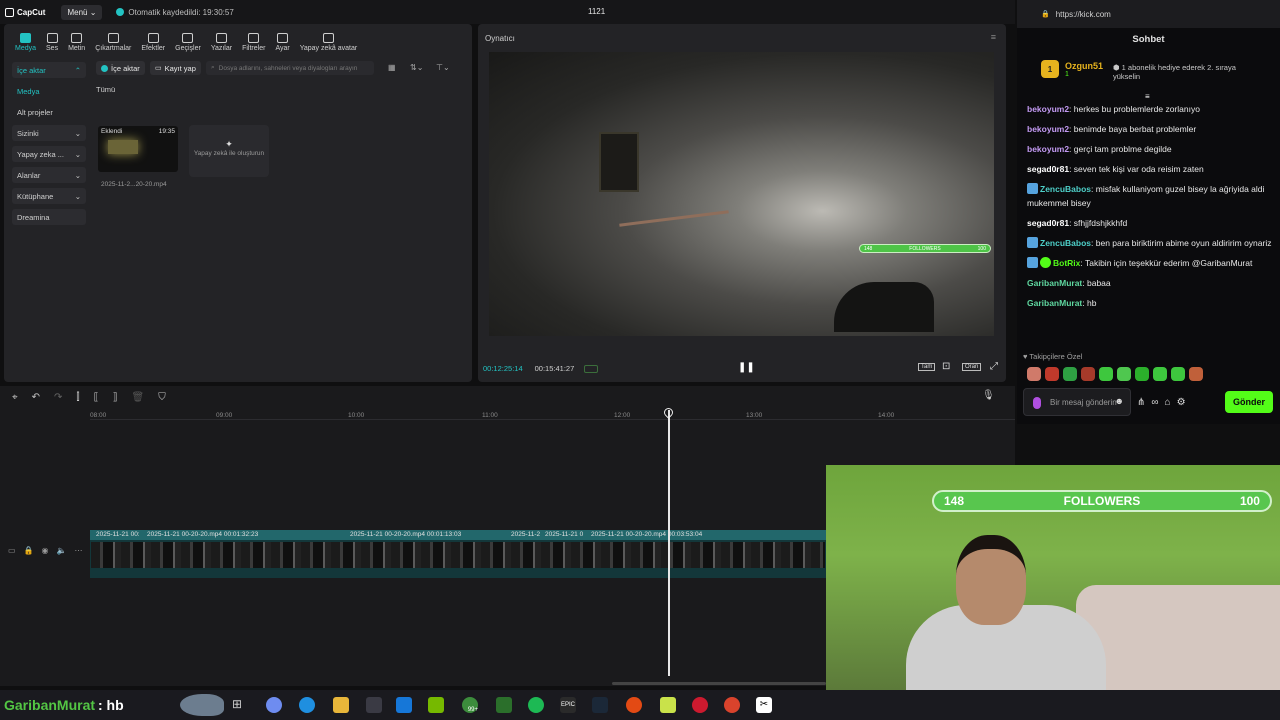  Describe the element at coordinates (49, 91) in the screenshot. I see `sidebar-item-1: Medya` at that location.